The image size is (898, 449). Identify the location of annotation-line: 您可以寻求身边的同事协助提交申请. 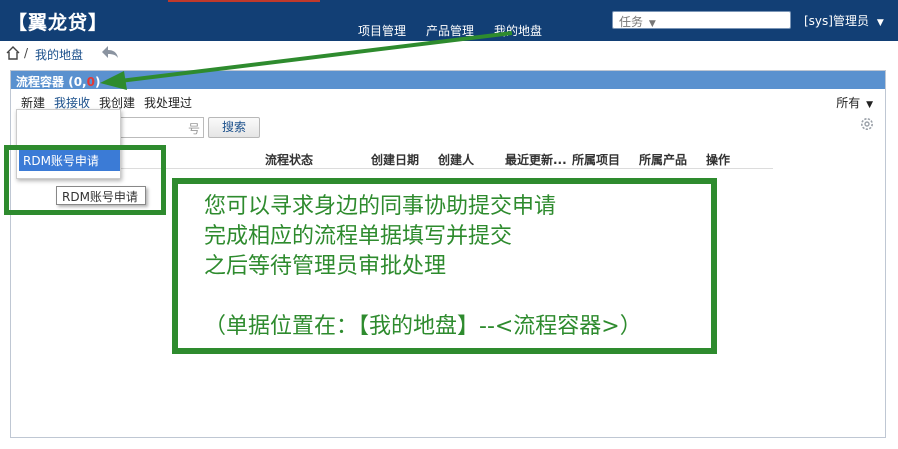
(380, 206).